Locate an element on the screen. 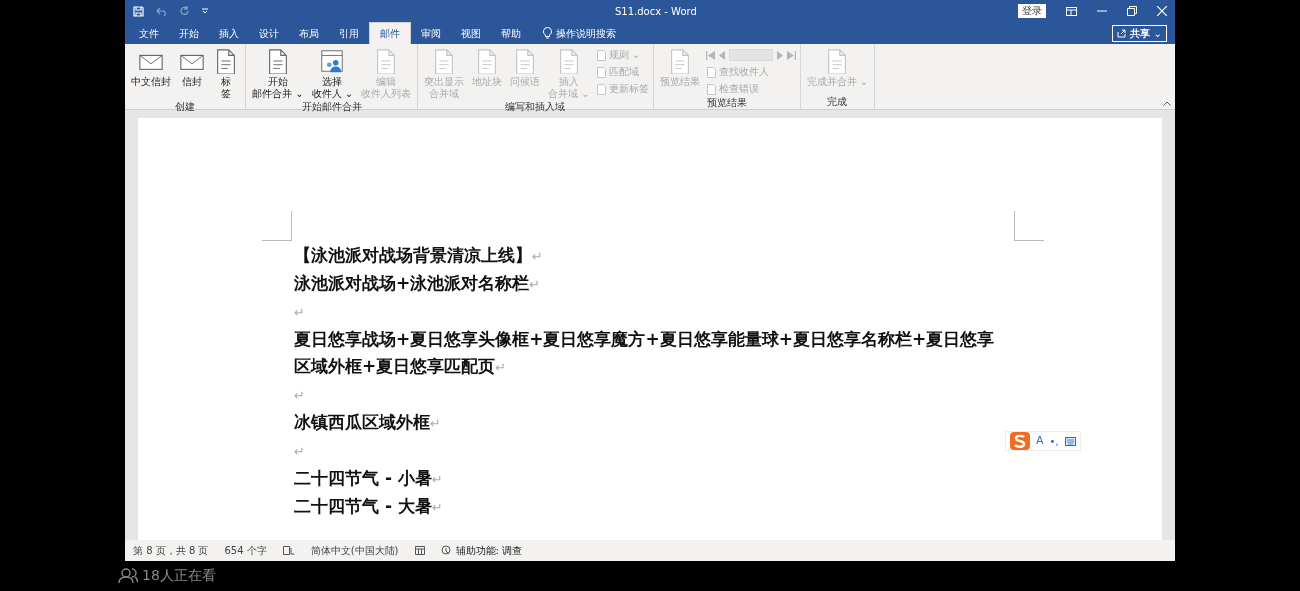  punctuation-mode: •, is located at coordinates (1054, 441).